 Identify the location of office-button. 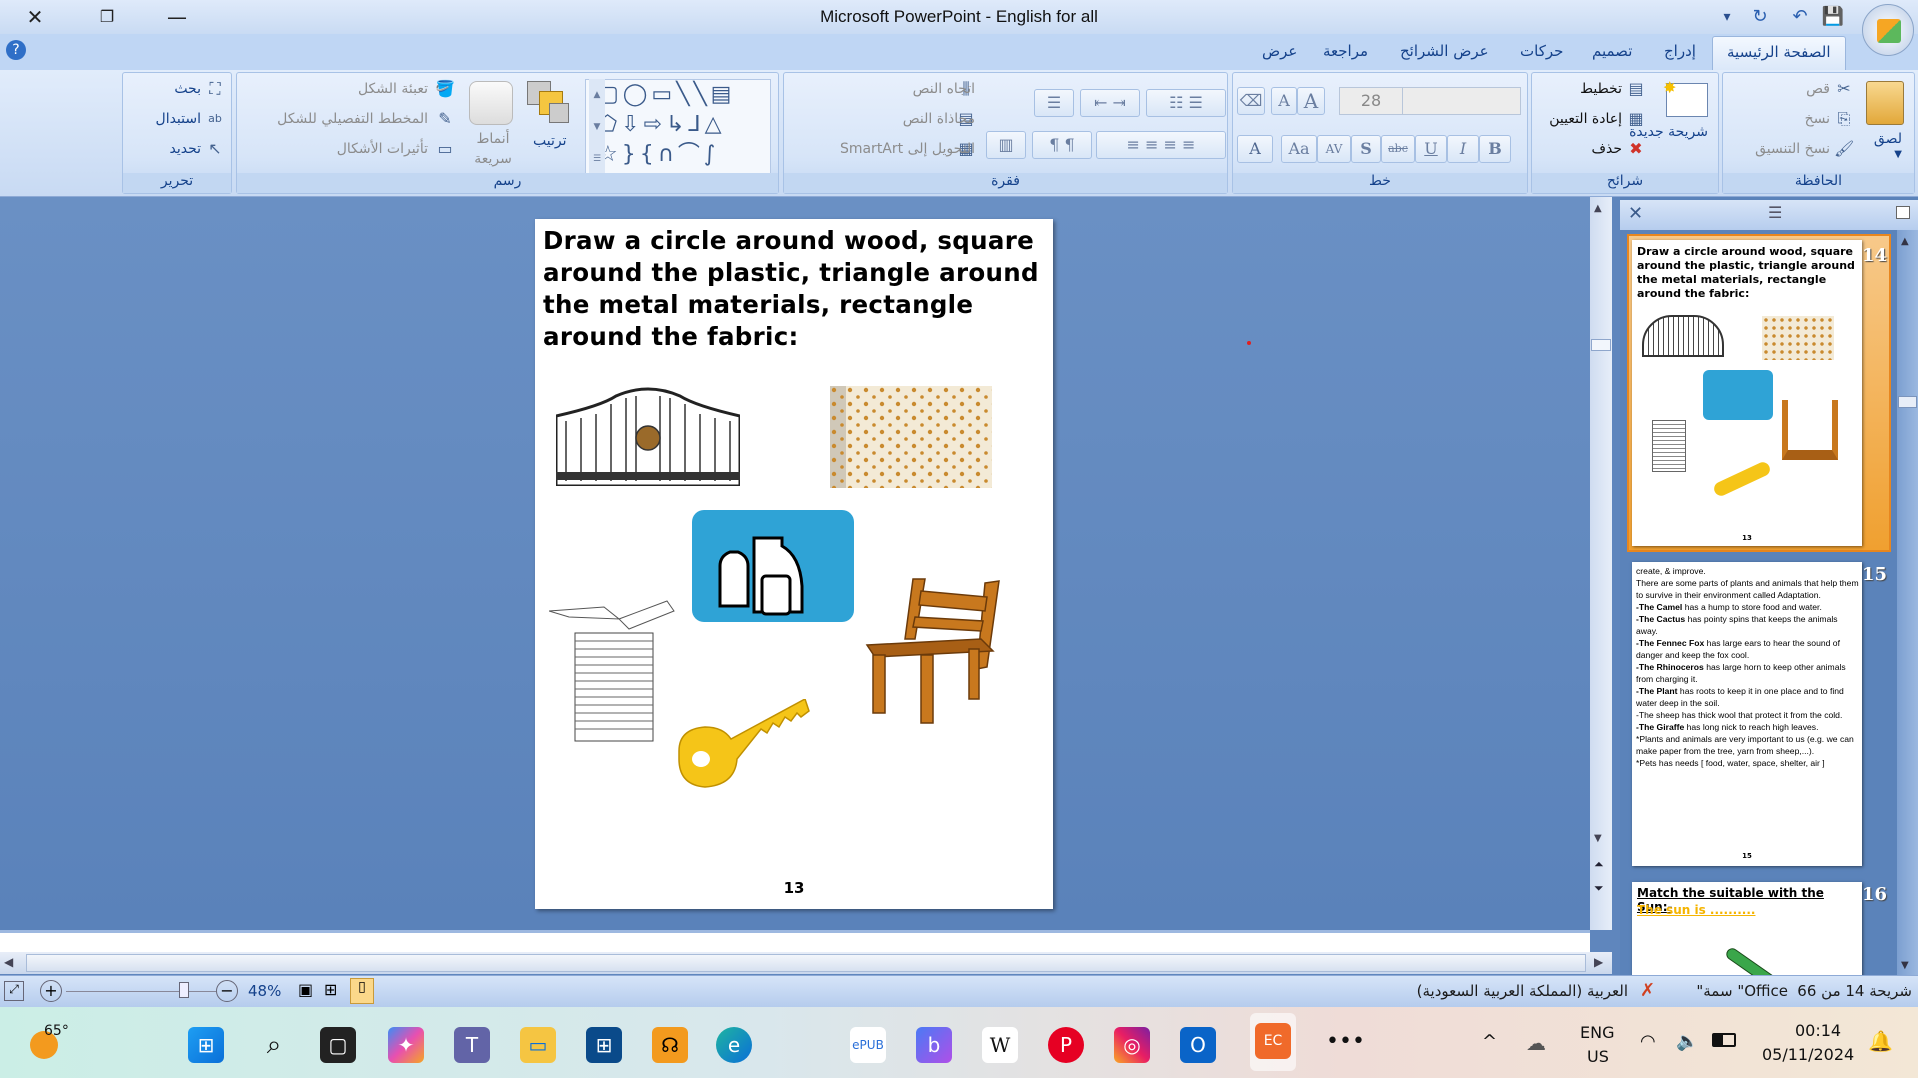
(1888, 30).